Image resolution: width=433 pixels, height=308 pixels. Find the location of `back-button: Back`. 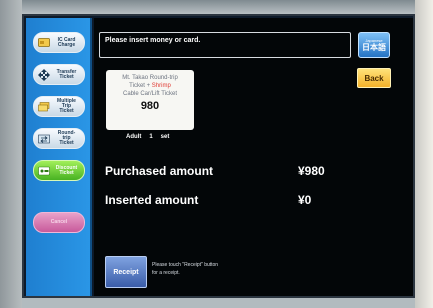

back-button: Back is located at coordinates (374, 78).